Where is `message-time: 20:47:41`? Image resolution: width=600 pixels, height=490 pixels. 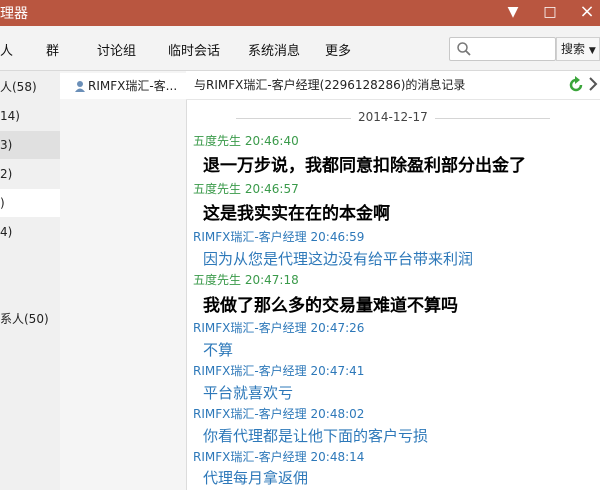
message-time: 20:47:41 is located at coordinates (337, 371).